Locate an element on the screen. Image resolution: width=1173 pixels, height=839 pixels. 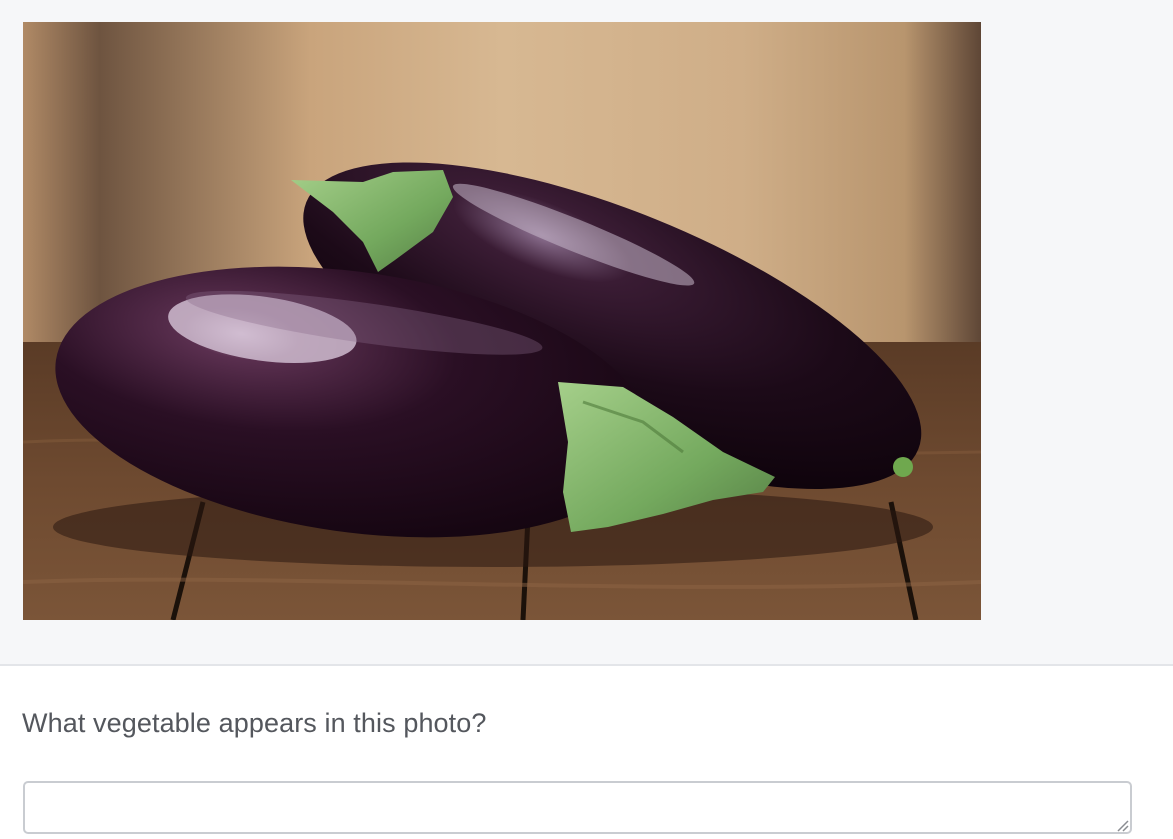
resize-handle-icon is located at coordinates (1122, 825).